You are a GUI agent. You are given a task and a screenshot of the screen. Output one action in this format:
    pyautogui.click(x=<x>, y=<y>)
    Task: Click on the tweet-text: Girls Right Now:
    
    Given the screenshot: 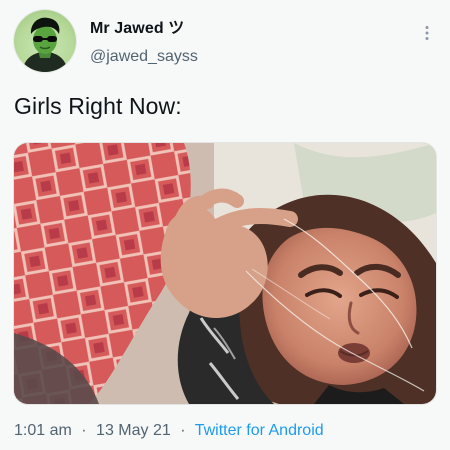 What is the action you would take?
    pyautogui.click(x=98, y=106)
    